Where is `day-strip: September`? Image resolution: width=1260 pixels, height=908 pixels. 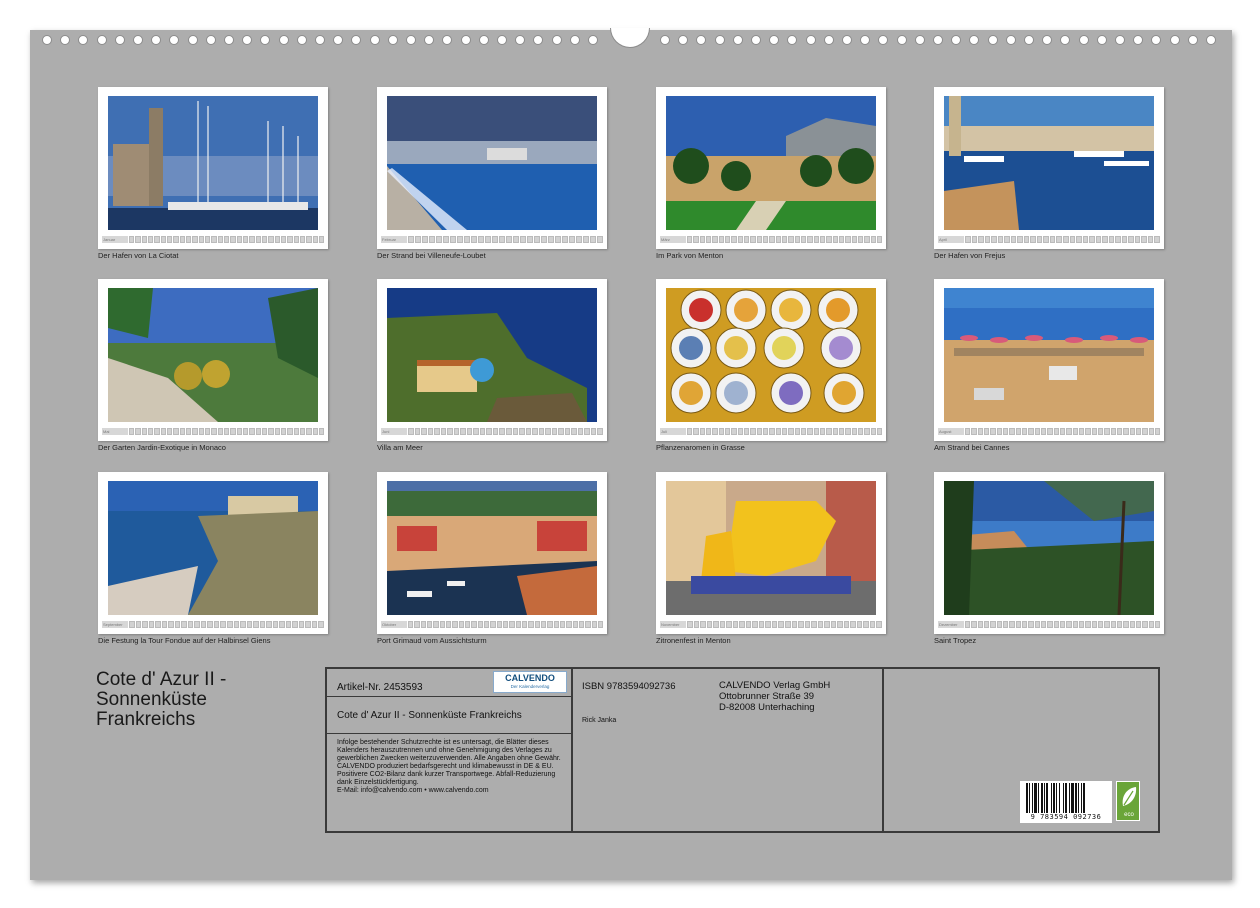 day-strip: September is located at coordinates (213, 624).